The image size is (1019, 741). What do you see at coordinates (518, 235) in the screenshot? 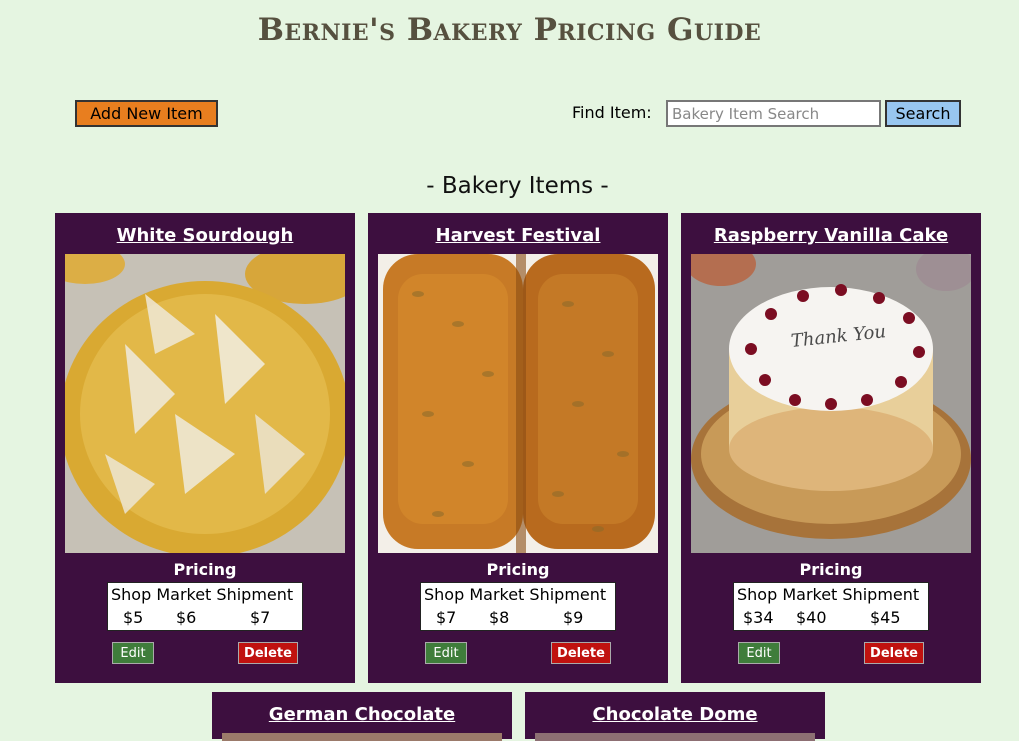
I see `item-name-link: Harvest Festival` at bounding box center [518, 235].